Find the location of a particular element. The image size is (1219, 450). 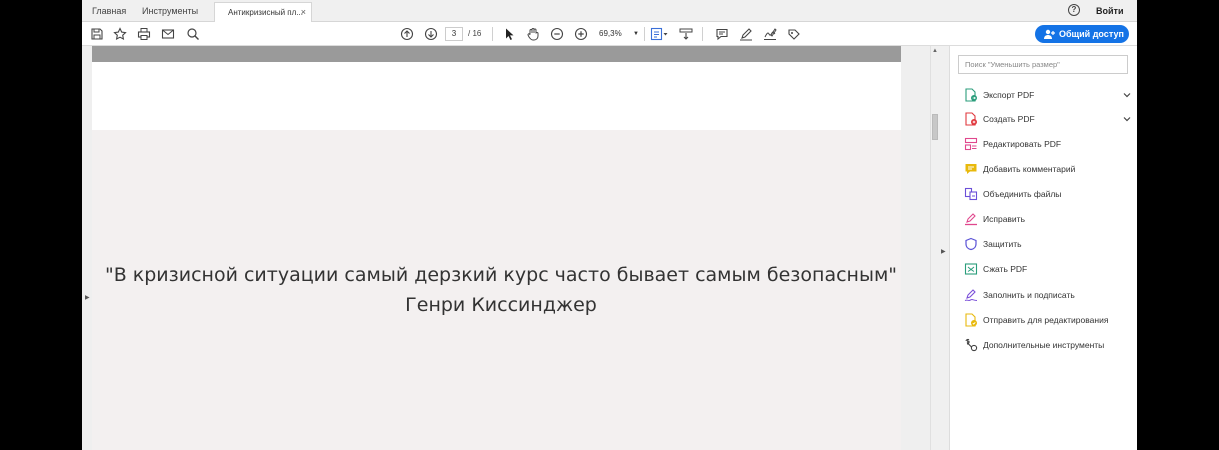

zoom-select: 69,3% ▼ is located at coordinates (619, 34).